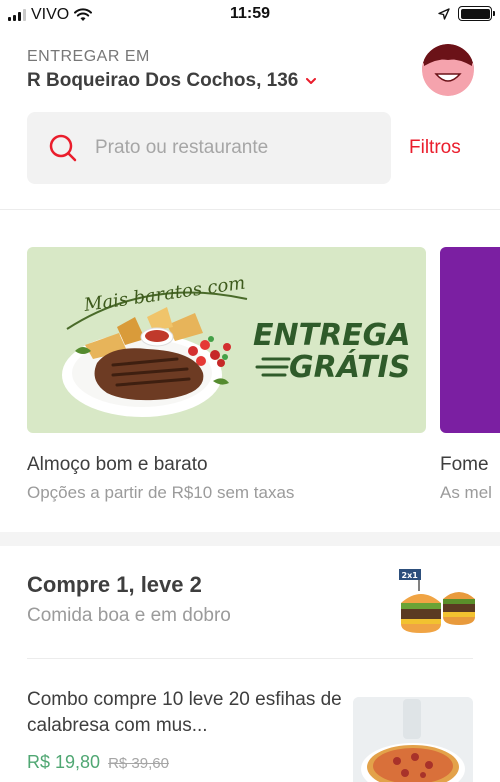 This screenshot has width=500, height=782. What do you see at coordinates (444, 13) in the screenshot?
I see `location-arrow-icon` at bounding box center [444, 13].